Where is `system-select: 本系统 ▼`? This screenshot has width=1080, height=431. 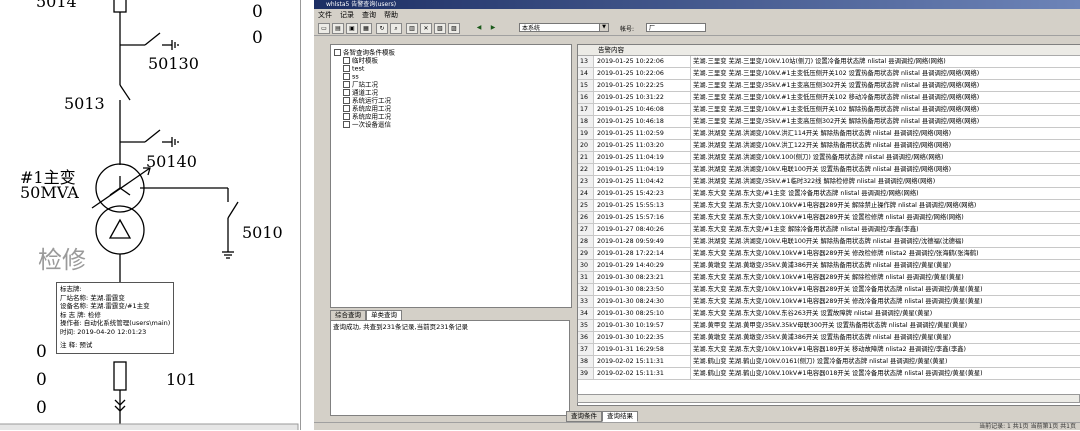
system-select: 本系统 ▼ is located at coordinates (564, 27).